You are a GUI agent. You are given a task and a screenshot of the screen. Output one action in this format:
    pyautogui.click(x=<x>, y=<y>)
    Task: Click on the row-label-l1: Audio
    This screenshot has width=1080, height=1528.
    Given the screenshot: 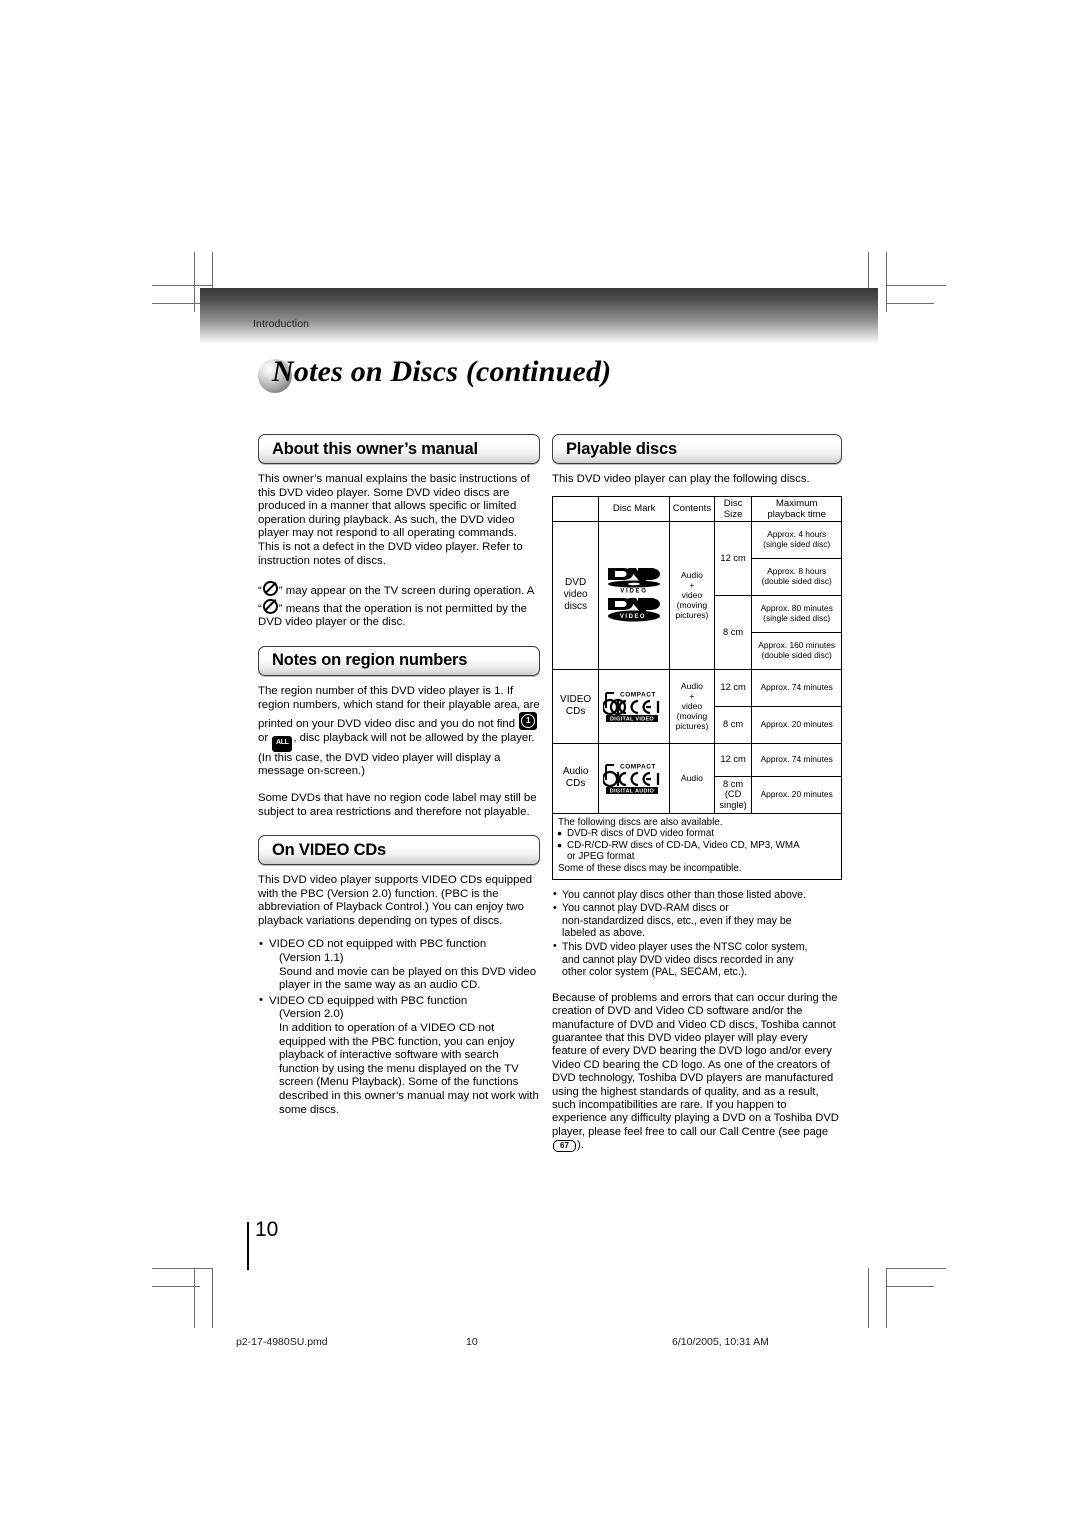 What is the action you would take?
    pyautogui.click(x=575, y=772)
    